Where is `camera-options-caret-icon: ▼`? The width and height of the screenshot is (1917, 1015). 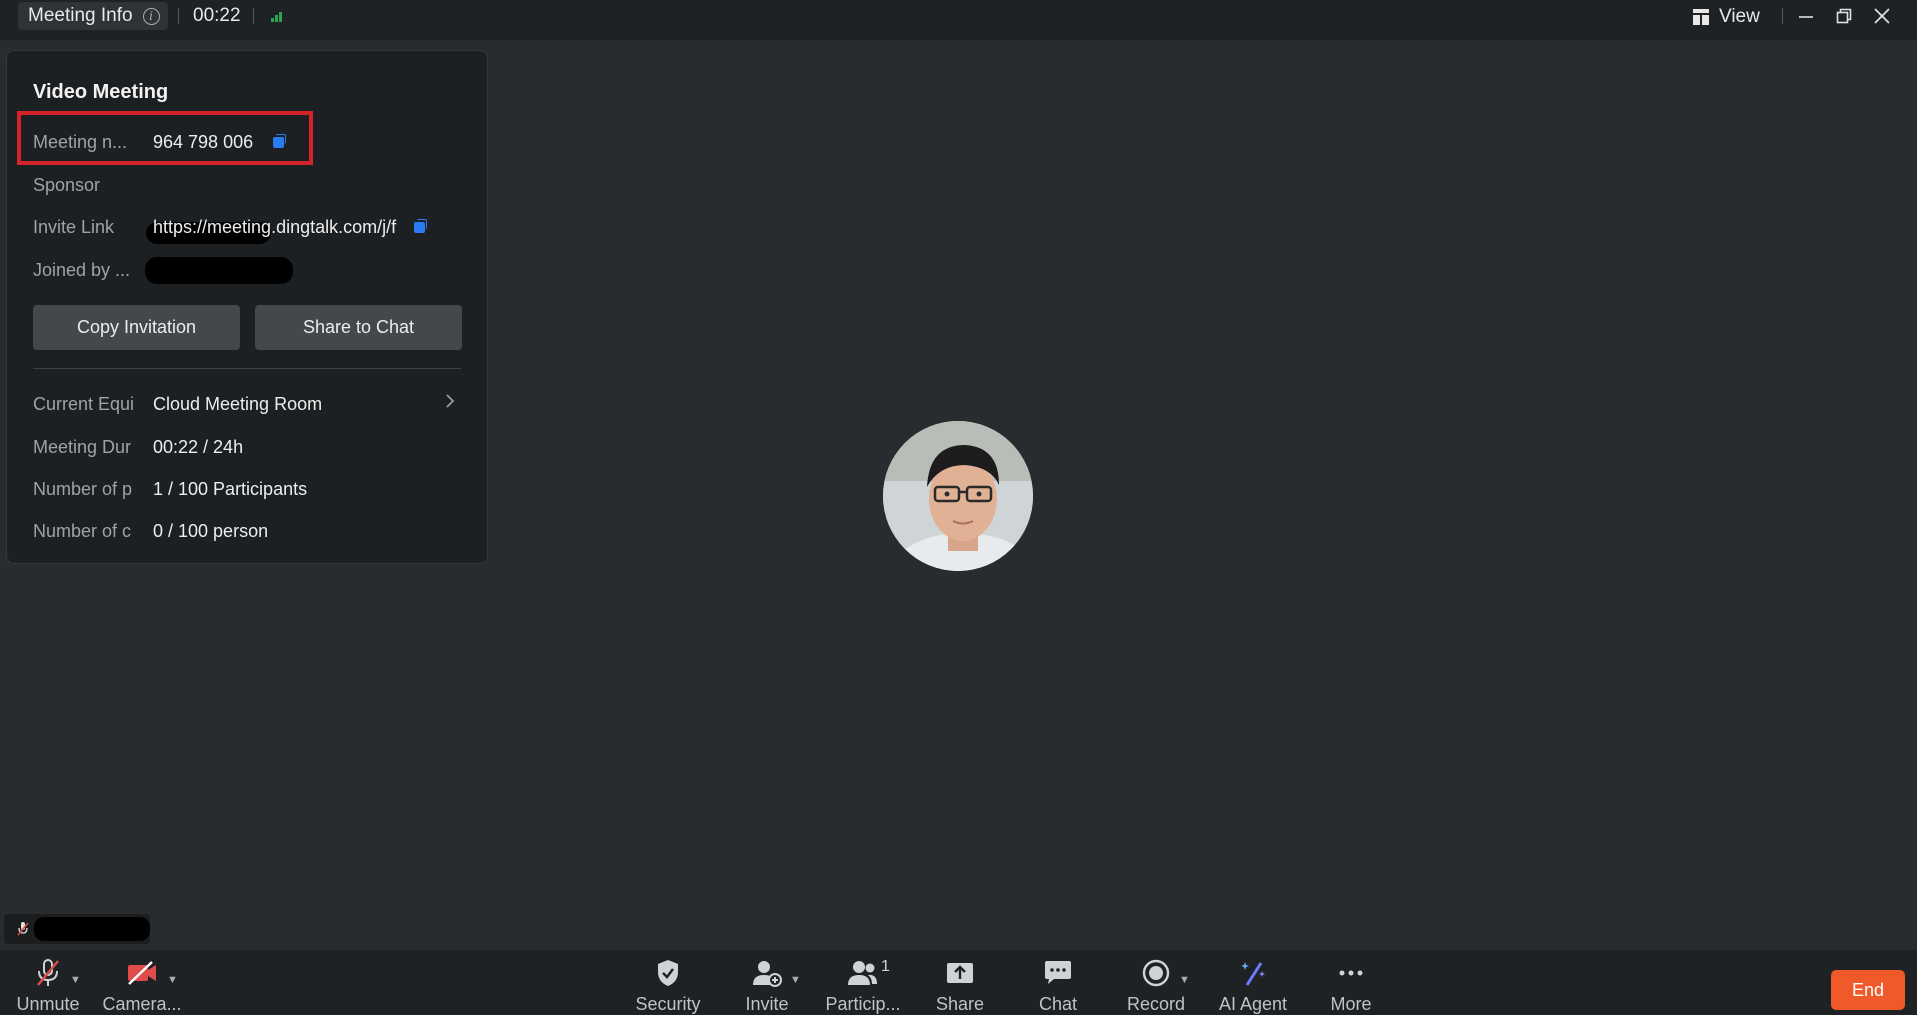
camera-options-caret-icon: ▼ is located at coordinates (172, 980).